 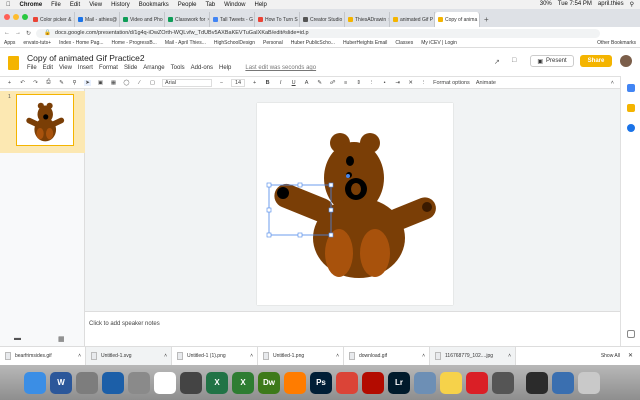 What do you see at coordinates (56, 5) in the screenshot?
I see `mac-menu-file: File` at bounding box center [56, 5].